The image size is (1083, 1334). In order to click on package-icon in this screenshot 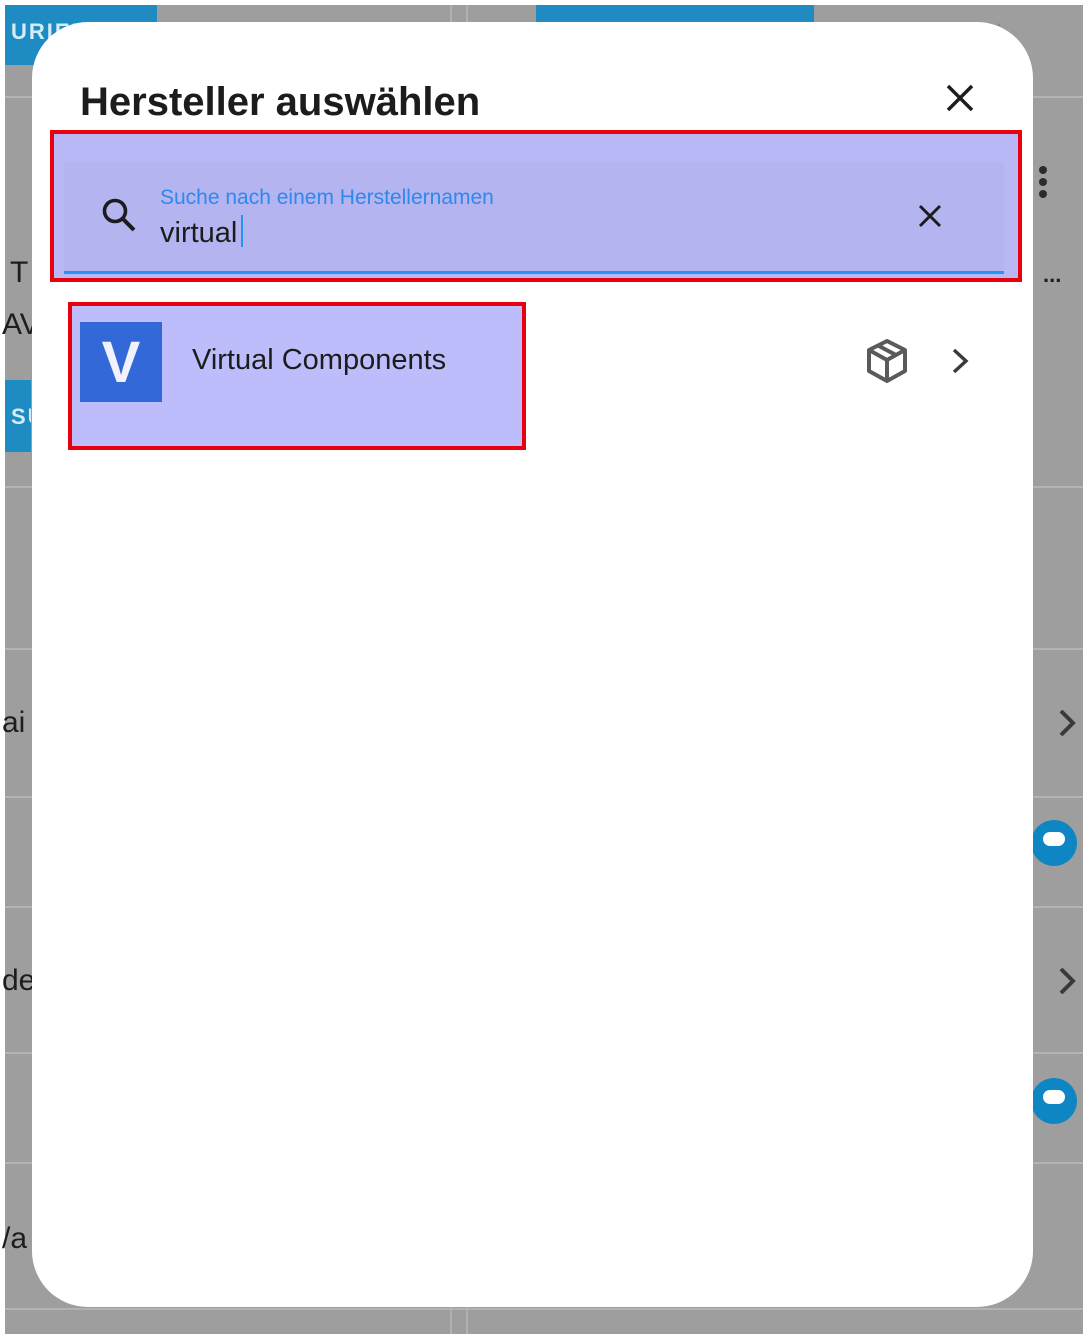, I will do `click(887, 361)`.